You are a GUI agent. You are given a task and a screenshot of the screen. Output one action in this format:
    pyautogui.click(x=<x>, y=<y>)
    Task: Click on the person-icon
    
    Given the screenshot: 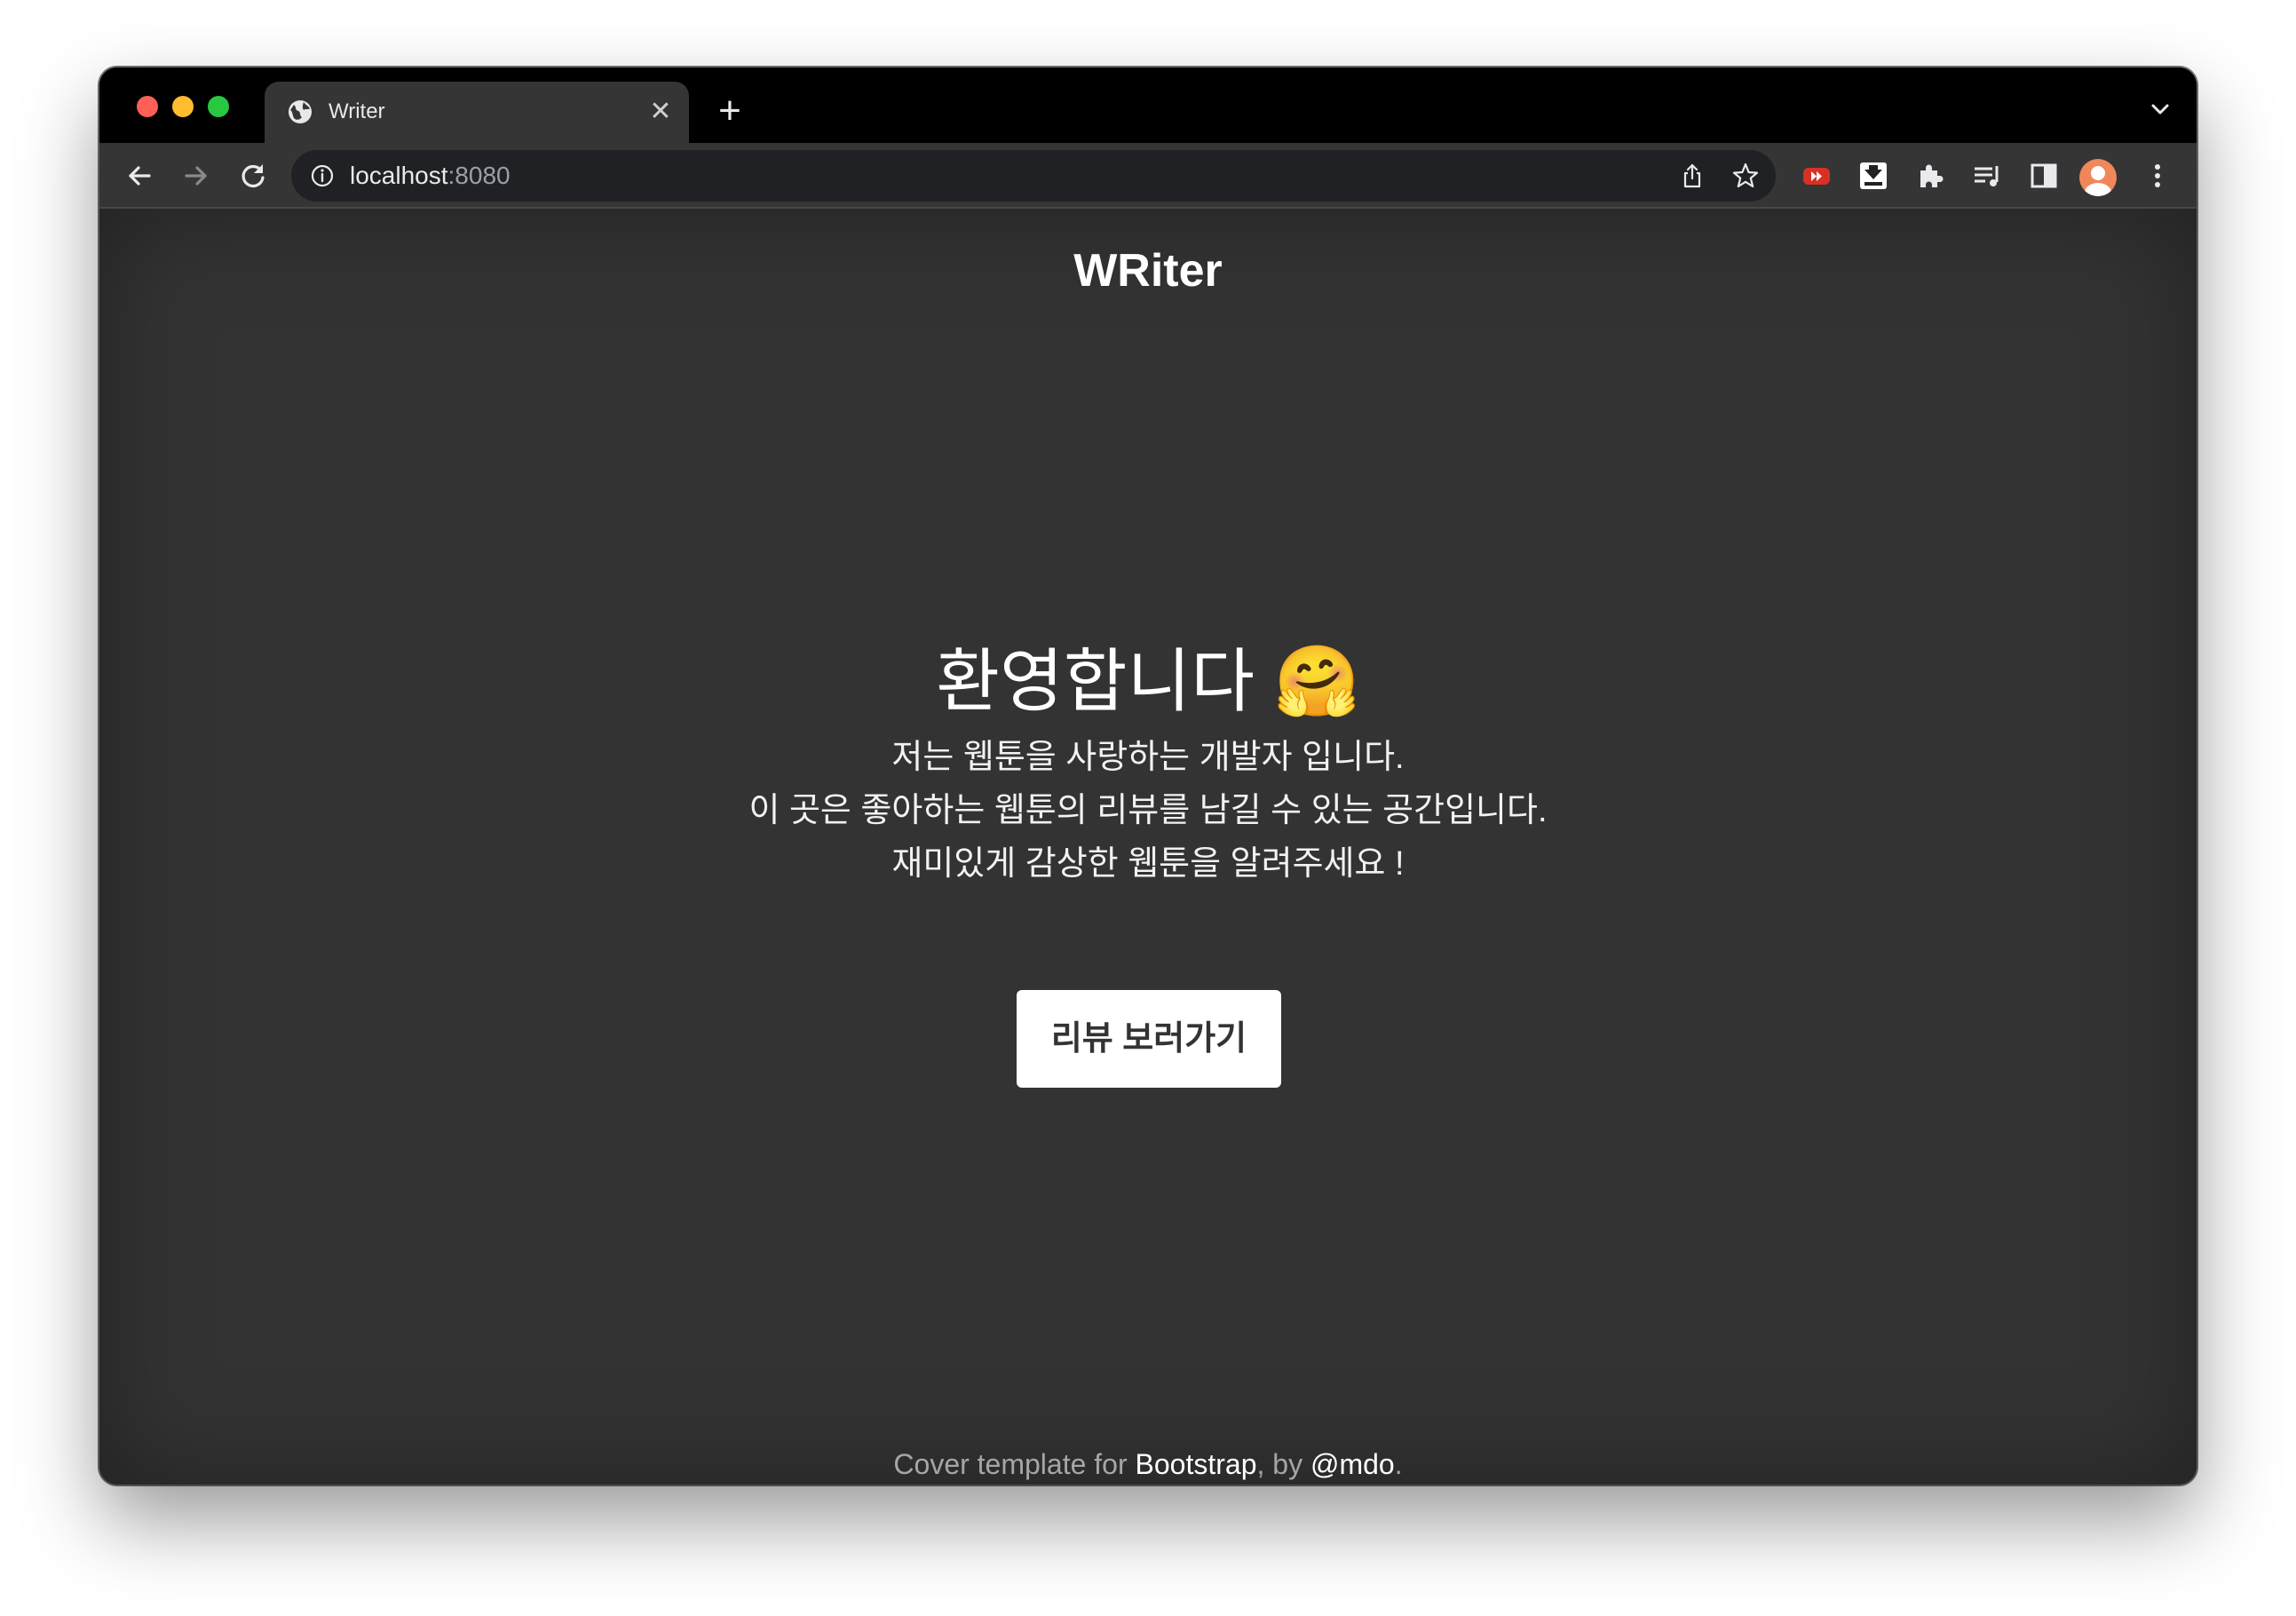 What is the action you would take?
    pyautogui.click(x=2098, y=181)
    